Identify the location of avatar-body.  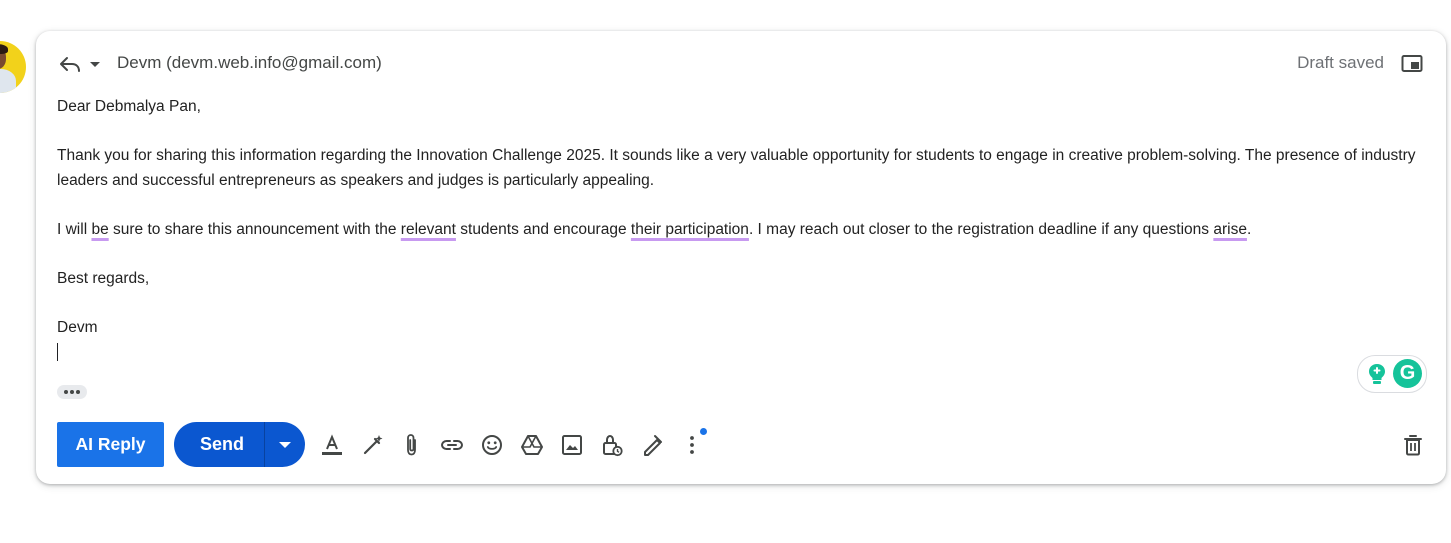
(8, 81).